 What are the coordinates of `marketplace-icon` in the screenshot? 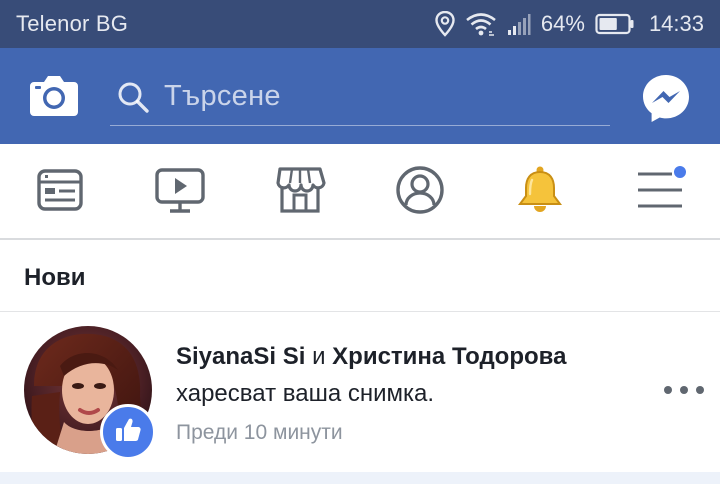 It's located at (300, 192).